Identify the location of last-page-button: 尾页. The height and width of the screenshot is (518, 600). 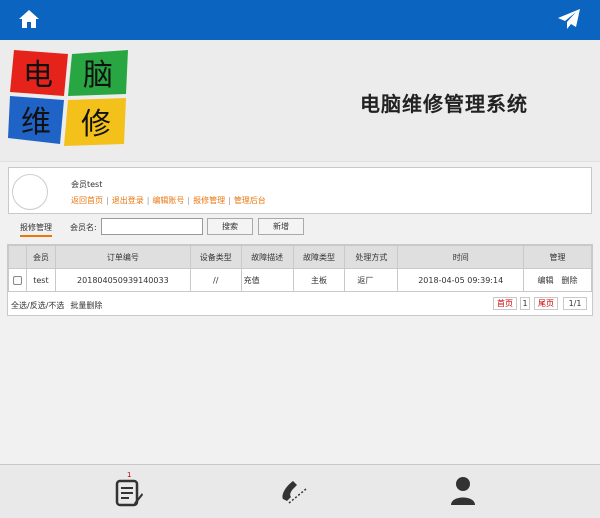
(546, 303).